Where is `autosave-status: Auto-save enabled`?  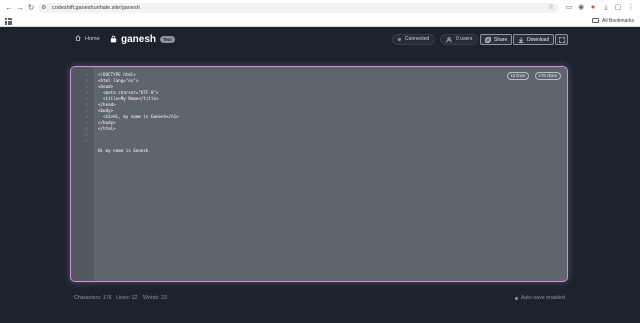 autosave-status: Auto-save enabled is located at coordinates (539, 298).